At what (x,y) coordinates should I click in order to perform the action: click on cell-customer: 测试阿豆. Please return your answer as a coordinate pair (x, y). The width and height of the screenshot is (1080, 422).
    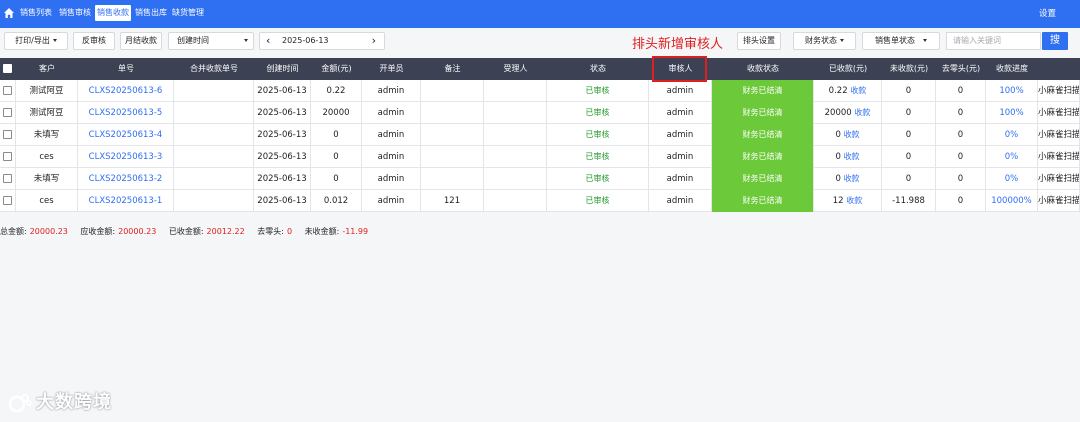
    Looking at the image, I should click on (47, 113).